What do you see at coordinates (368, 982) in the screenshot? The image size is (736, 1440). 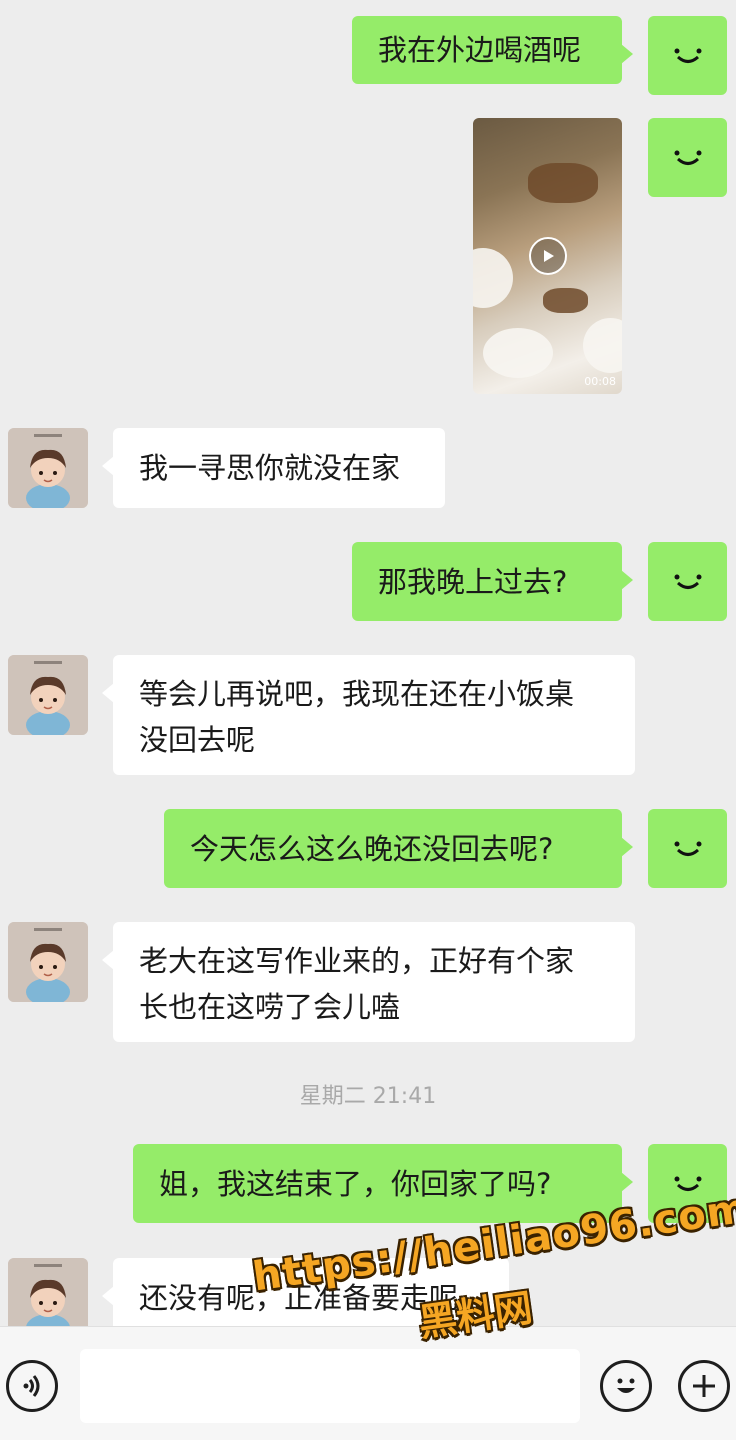 I see `message-bubble-received: 老大在这写作业来的，正好有个家 长也在这唠了会儿嗑` at bounding box center [368, 982].